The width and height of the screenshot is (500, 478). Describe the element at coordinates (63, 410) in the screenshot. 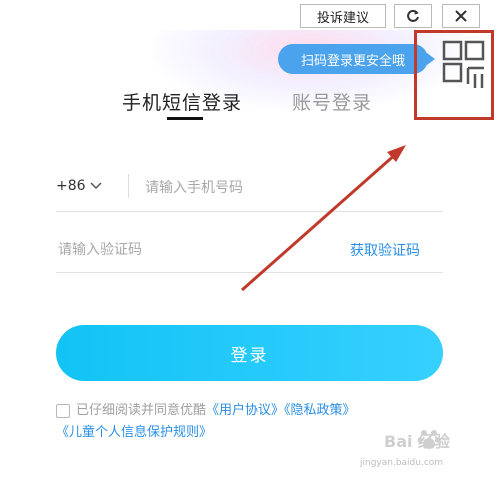

I see `agree-checkbox` at that location.